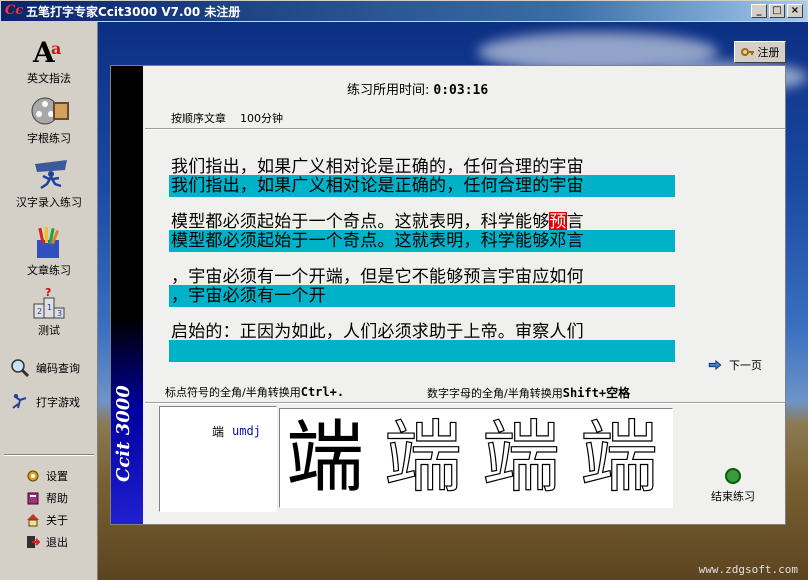  I want to click on game-icon, so click(20, 402).